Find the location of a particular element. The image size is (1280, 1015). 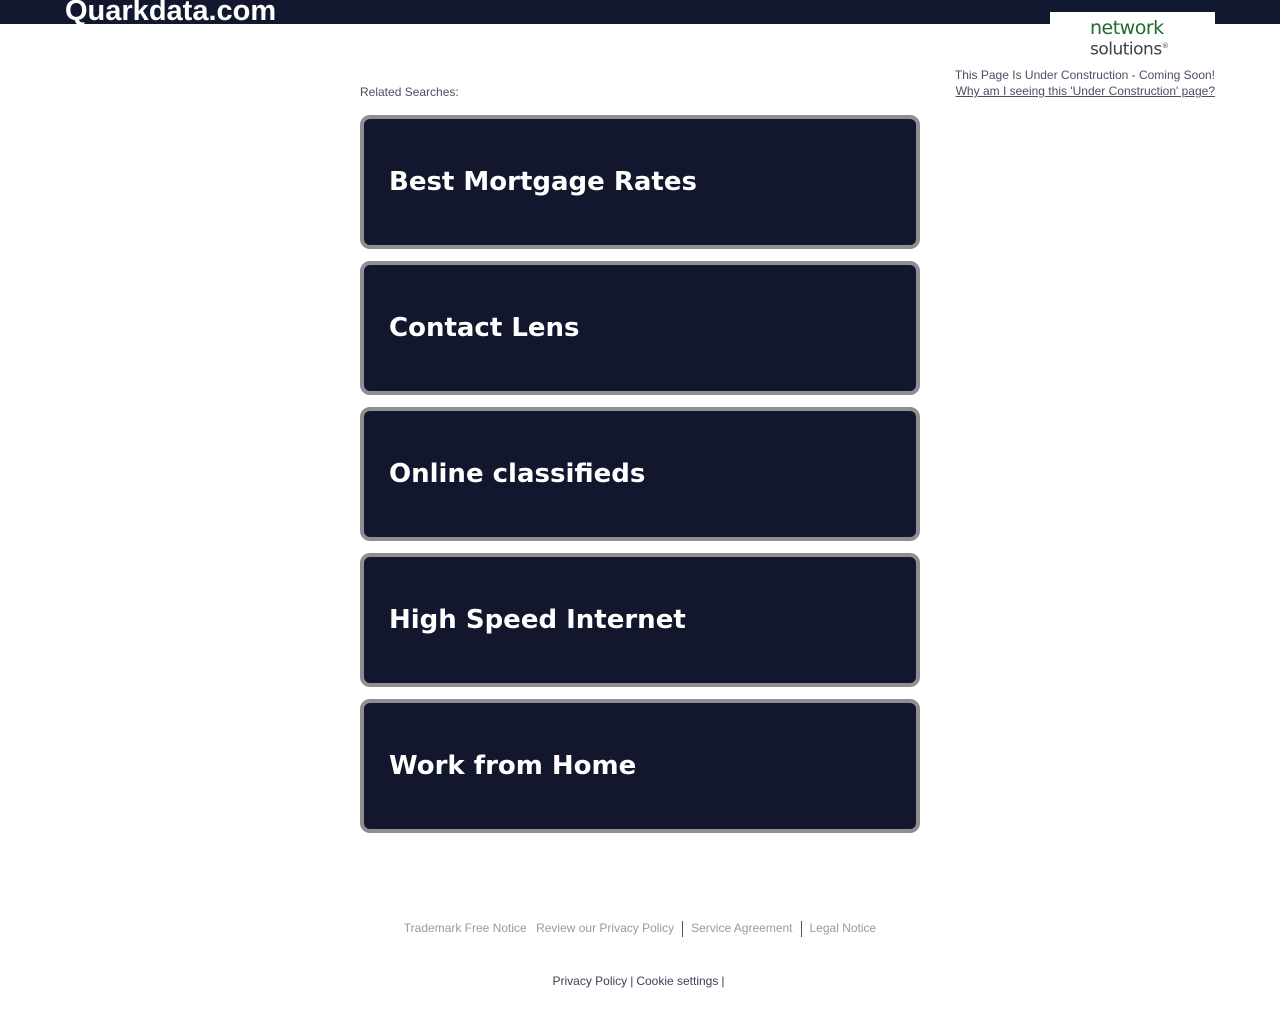

logo-network-text: network is located at coordinates (1127, 28).